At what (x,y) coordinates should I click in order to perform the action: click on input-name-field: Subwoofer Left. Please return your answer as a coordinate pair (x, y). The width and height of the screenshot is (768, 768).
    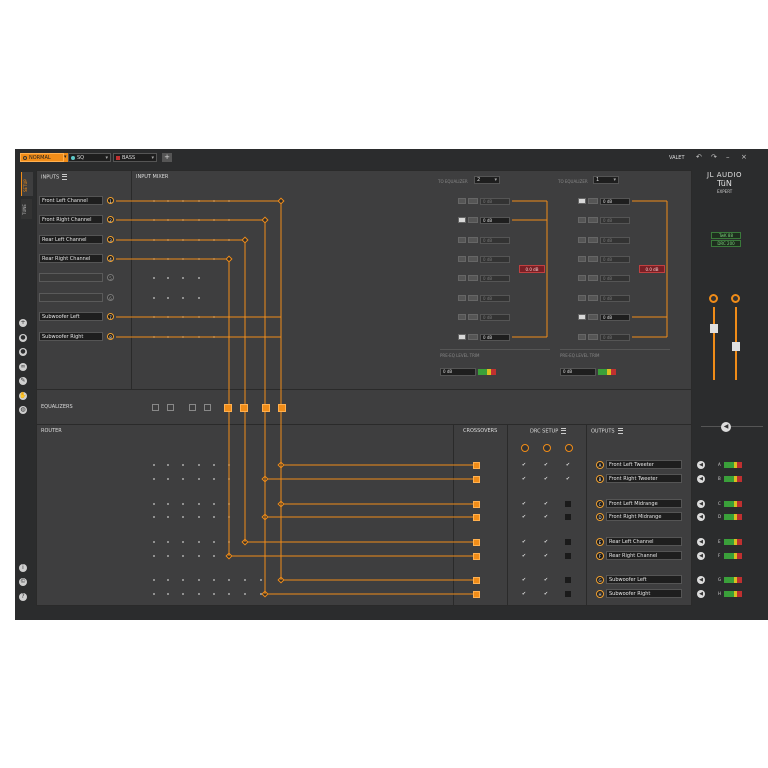
    Looking at the image, I should click on (71, 316).